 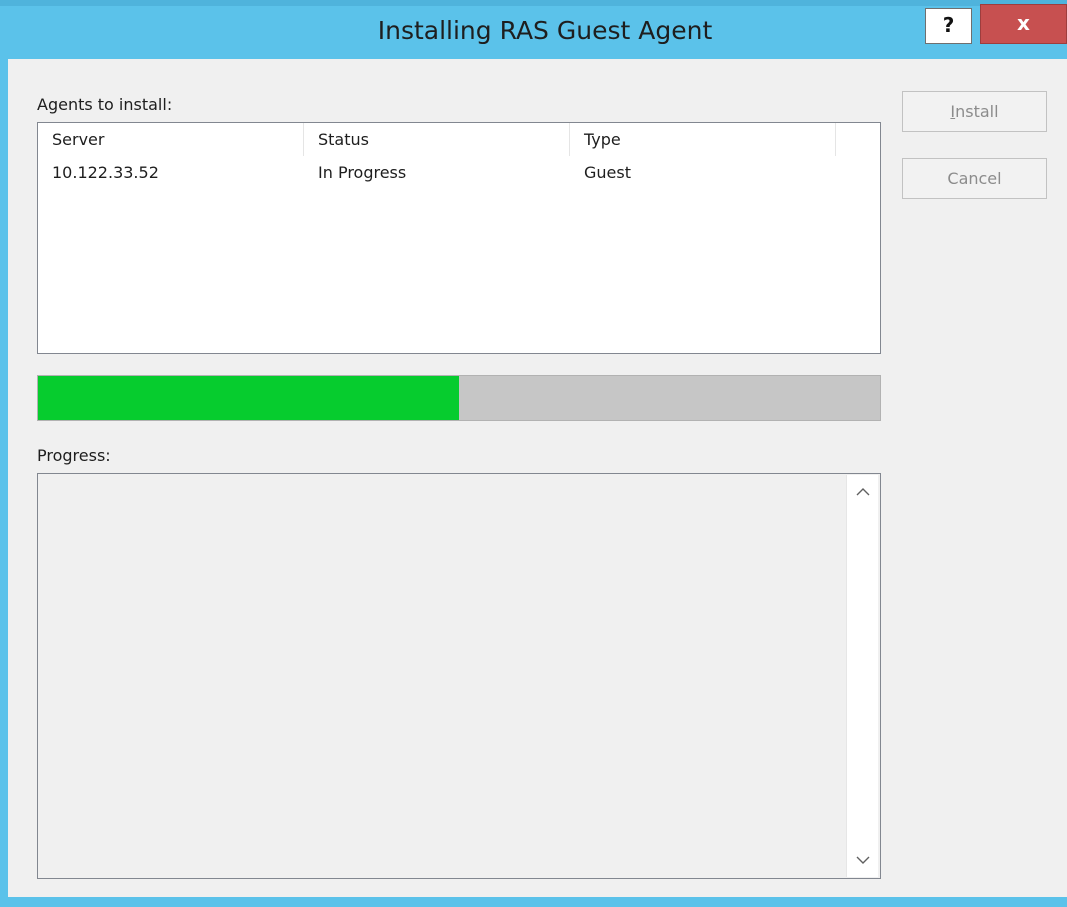 What do you see at coordinates (974, 178) in the screenshot?
I see `cancel-button: Cancel` at bounding box center [974, 178].